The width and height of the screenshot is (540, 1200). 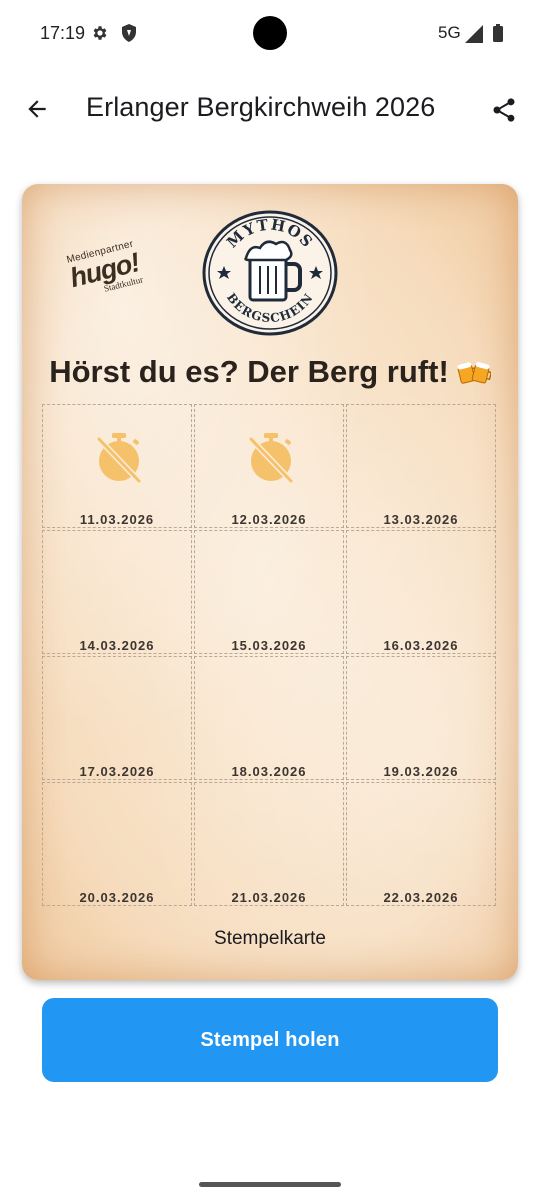 What do you see at coordinates (117, 519) in the screenshot?
I see `stamp-date: 11.03.2026` at bounding box center [117, 519].